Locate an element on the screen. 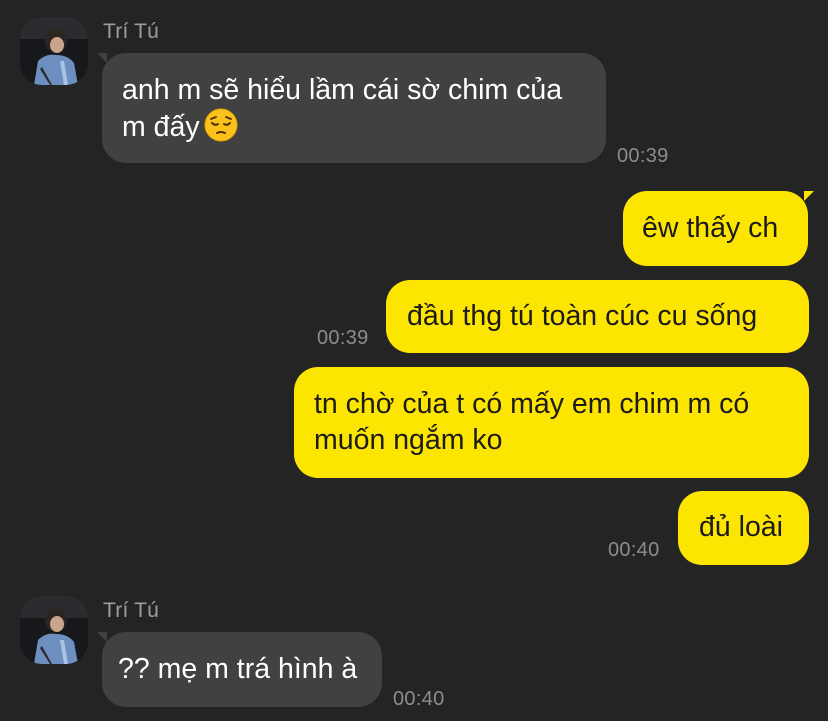 Image resolution: width=828 pixels, height=721 pixels. outgoing-message-bubble: êw thấy ch is located at coordinates (715, 228).